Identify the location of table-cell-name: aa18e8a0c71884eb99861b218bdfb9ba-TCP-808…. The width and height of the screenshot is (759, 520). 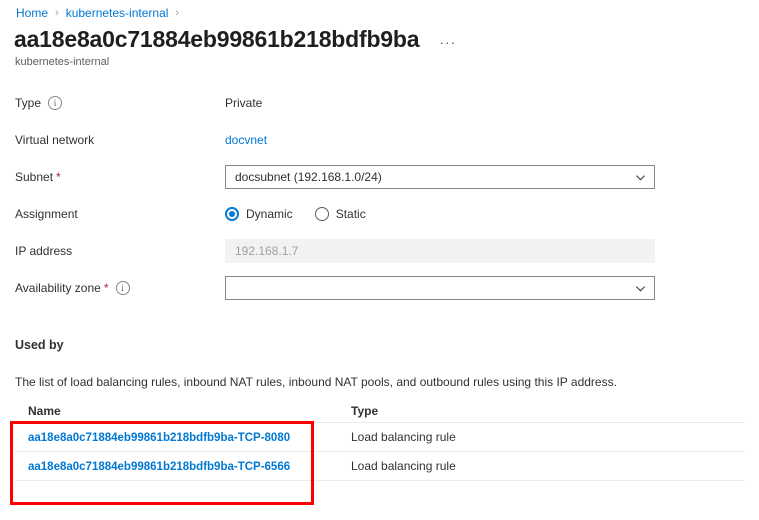
(174, 437).